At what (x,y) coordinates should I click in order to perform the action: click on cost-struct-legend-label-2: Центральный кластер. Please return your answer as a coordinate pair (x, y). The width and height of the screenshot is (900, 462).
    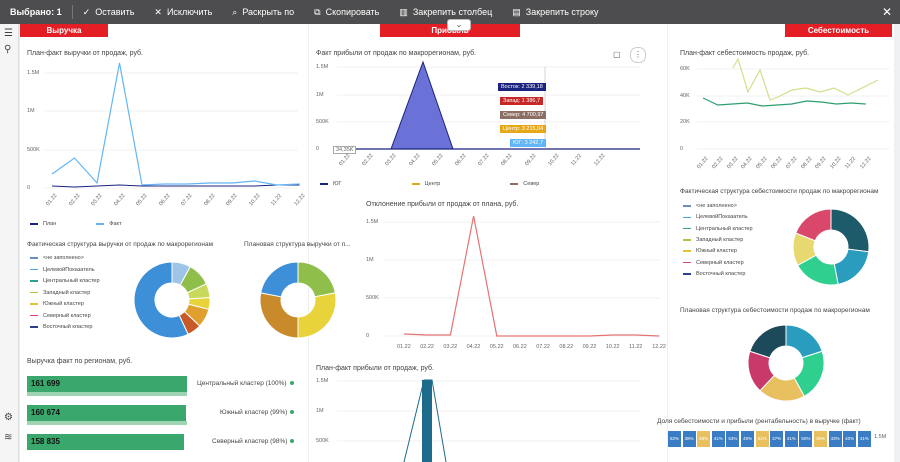
    Looking at the image, I should click on (724, 228).